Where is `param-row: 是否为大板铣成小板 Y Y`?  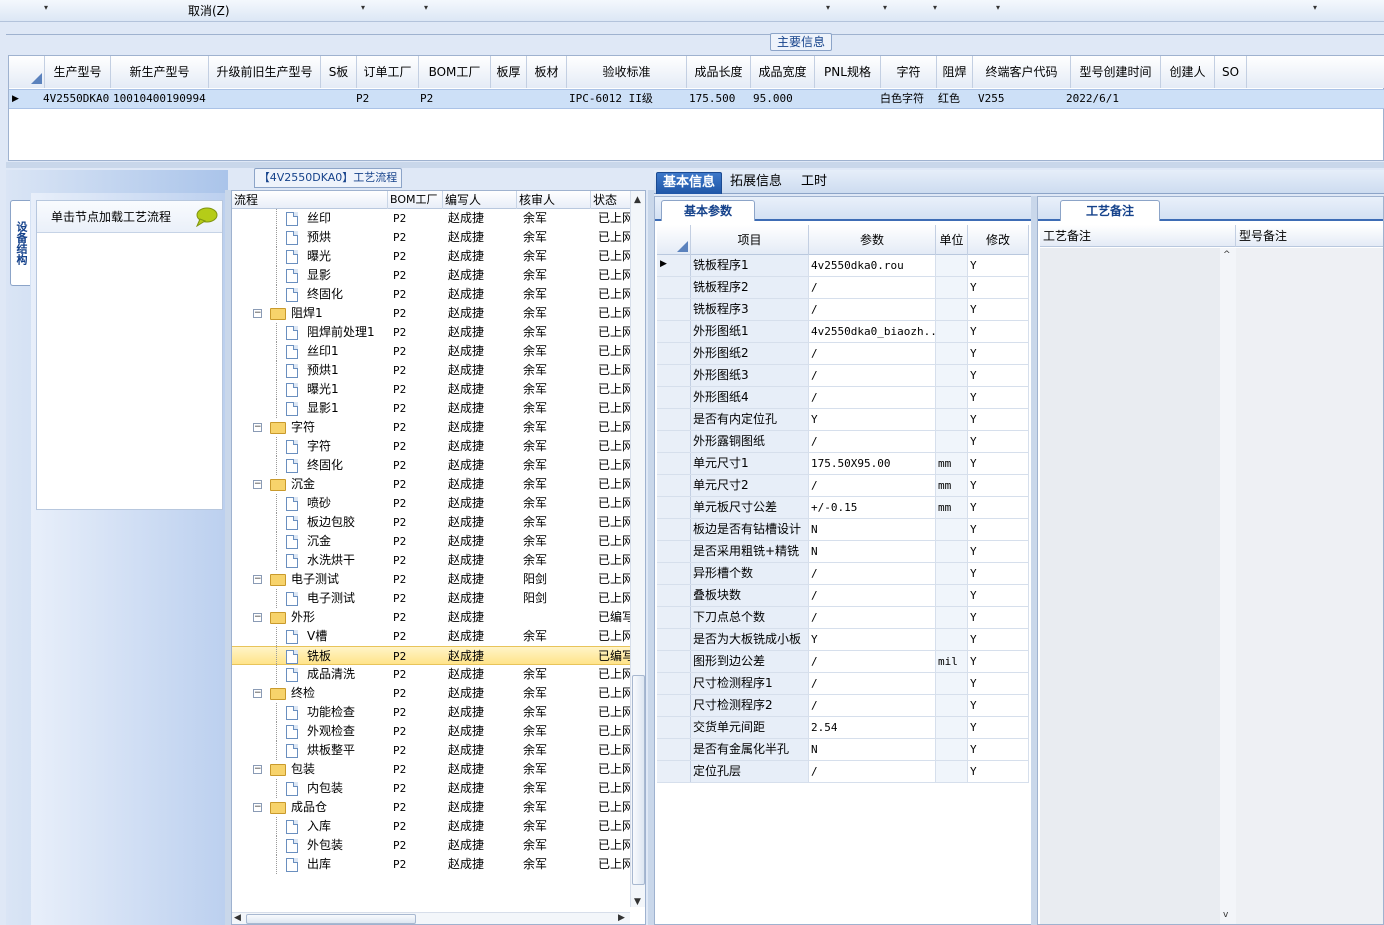
param-row: 是否为大板铣成小板 Y Y is located at coordinates (843, 640).